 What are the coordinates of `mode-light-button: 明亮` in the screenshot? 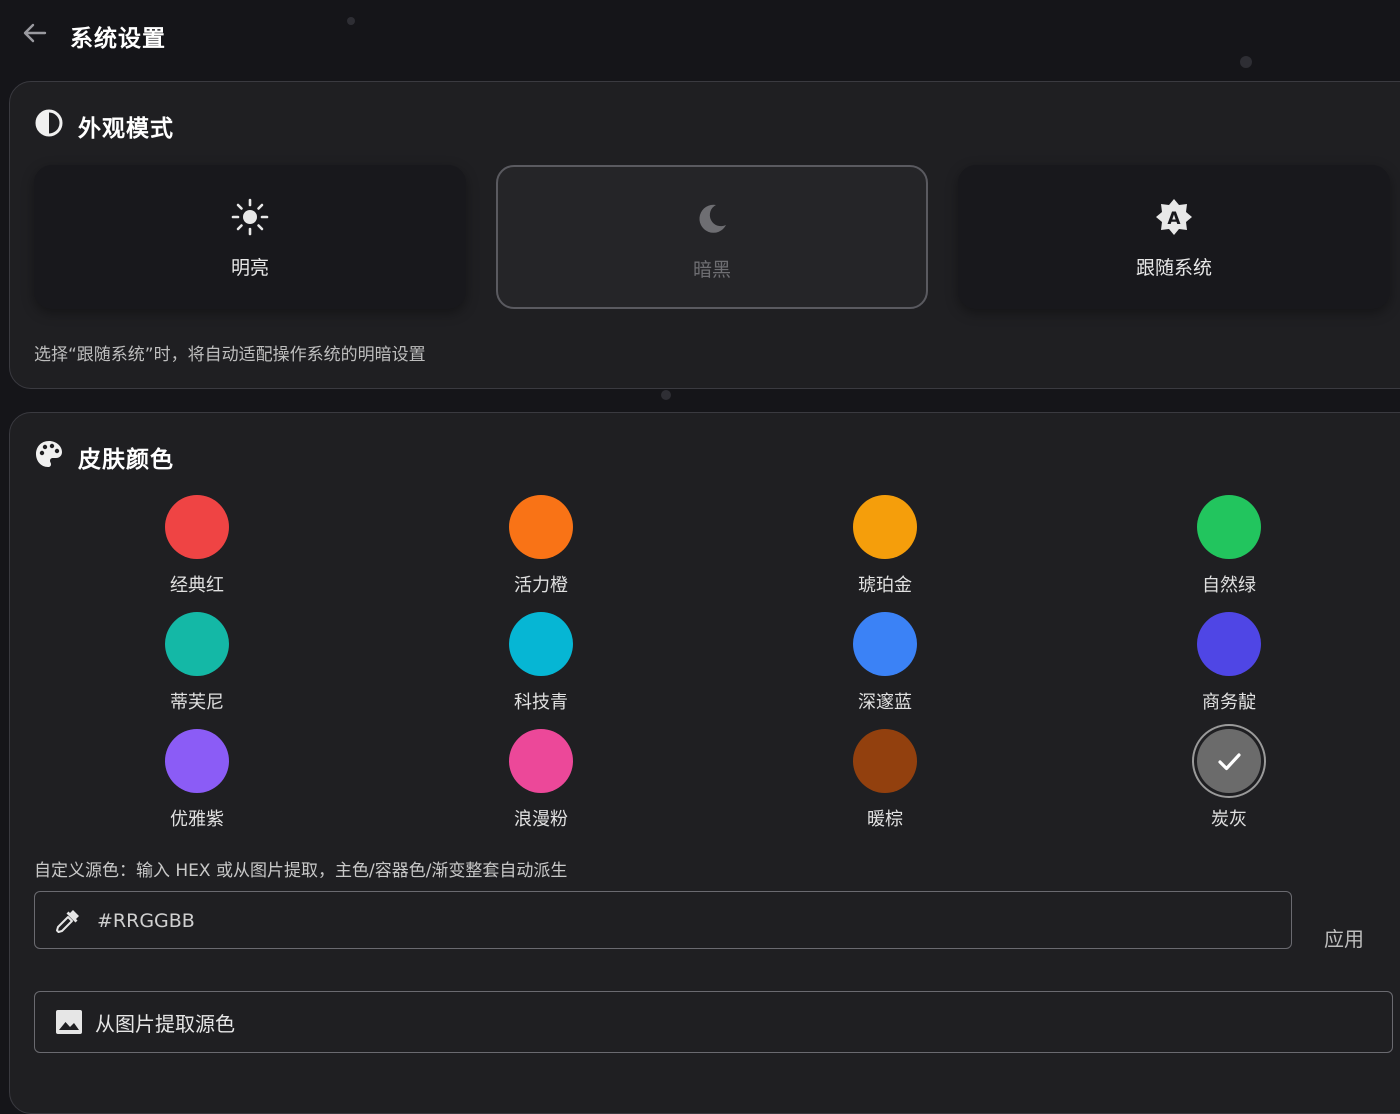 It's located at (250, 237).